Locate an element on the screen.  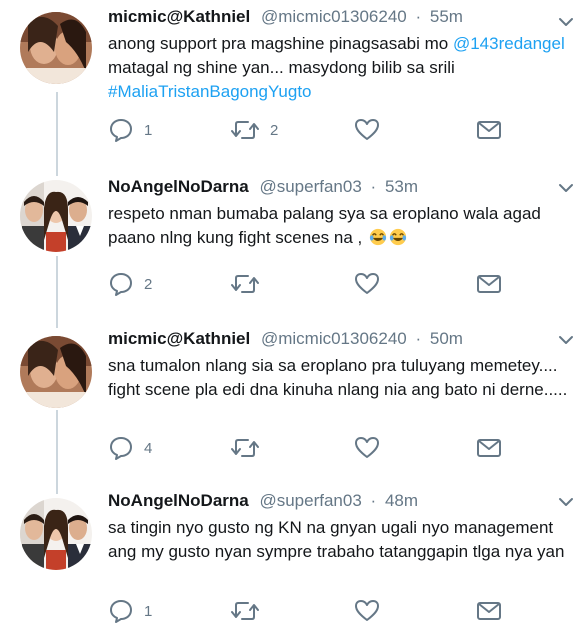
mention-link: @143redangel is located at coordinates (509, 43).